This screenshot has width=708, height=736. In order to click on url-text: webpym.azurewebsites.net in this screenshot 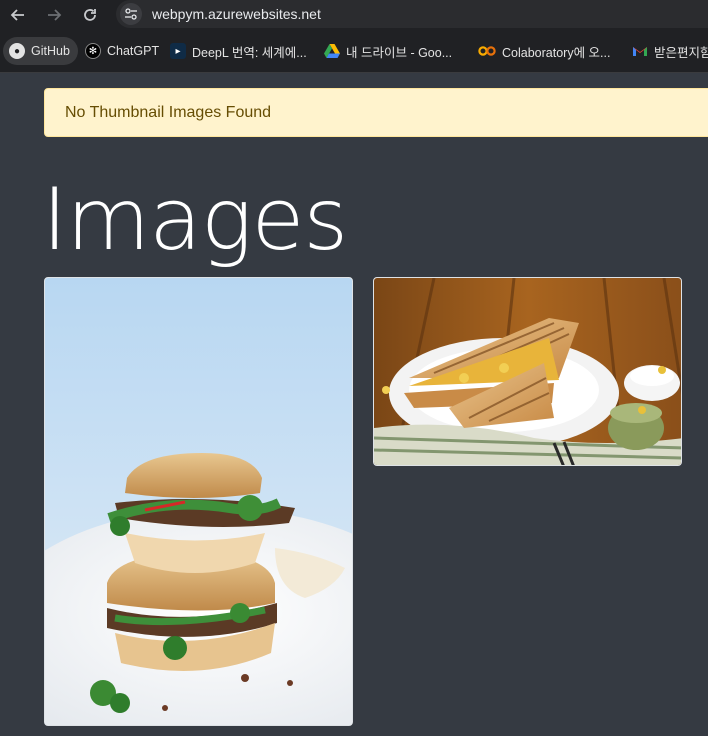, I will do `click(236, 14)`.